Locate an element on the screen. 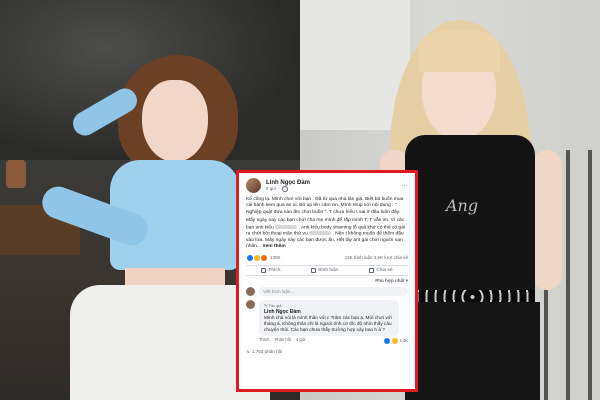 The height and width of the screenshot is (400, 600). post-time: 5 giờ is located at coordinates (271, 188).